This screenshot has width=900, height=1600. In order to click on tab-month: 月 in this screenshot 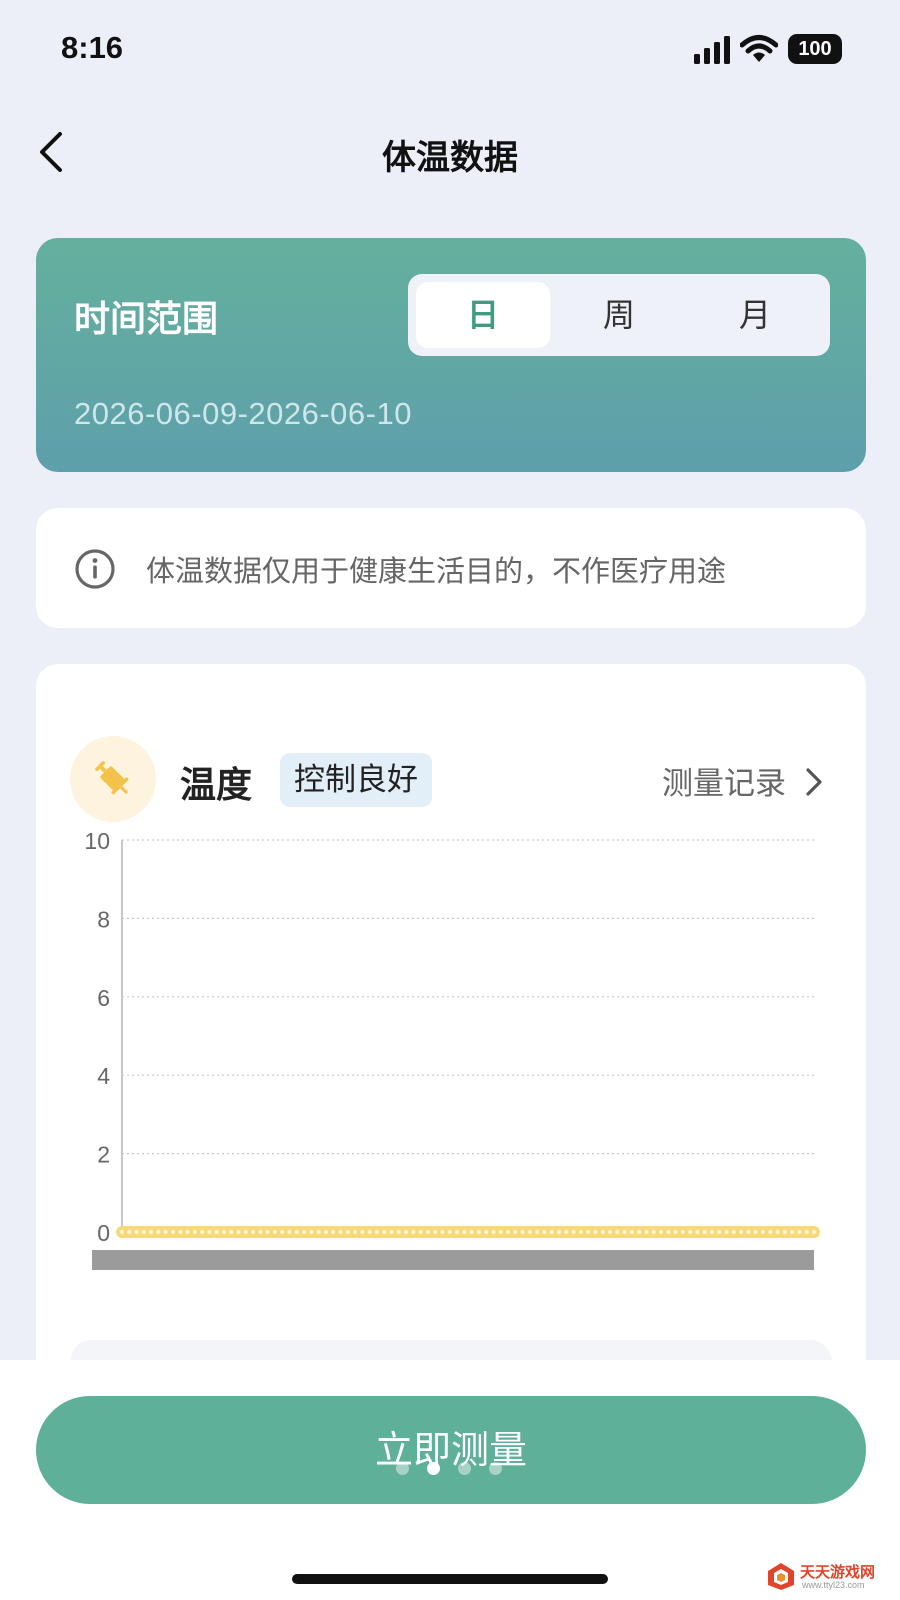, I will do `click(755, 315)`.